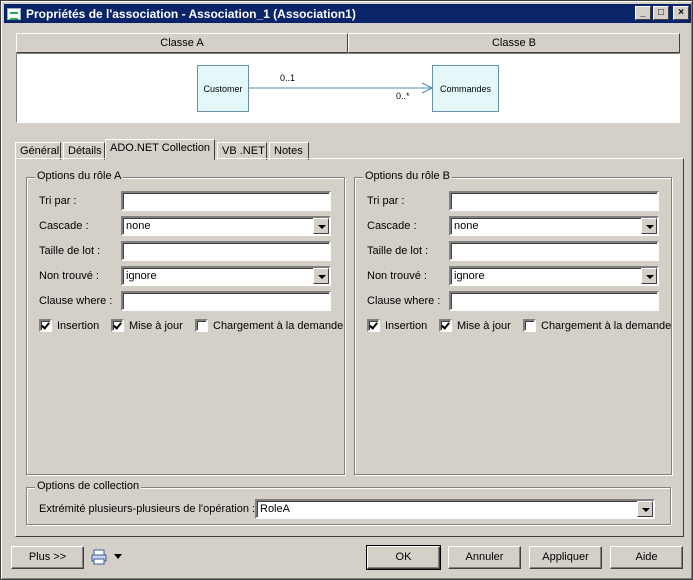  I want to click on role-b-tri-par-label: Tri par :, so click(386, 201).